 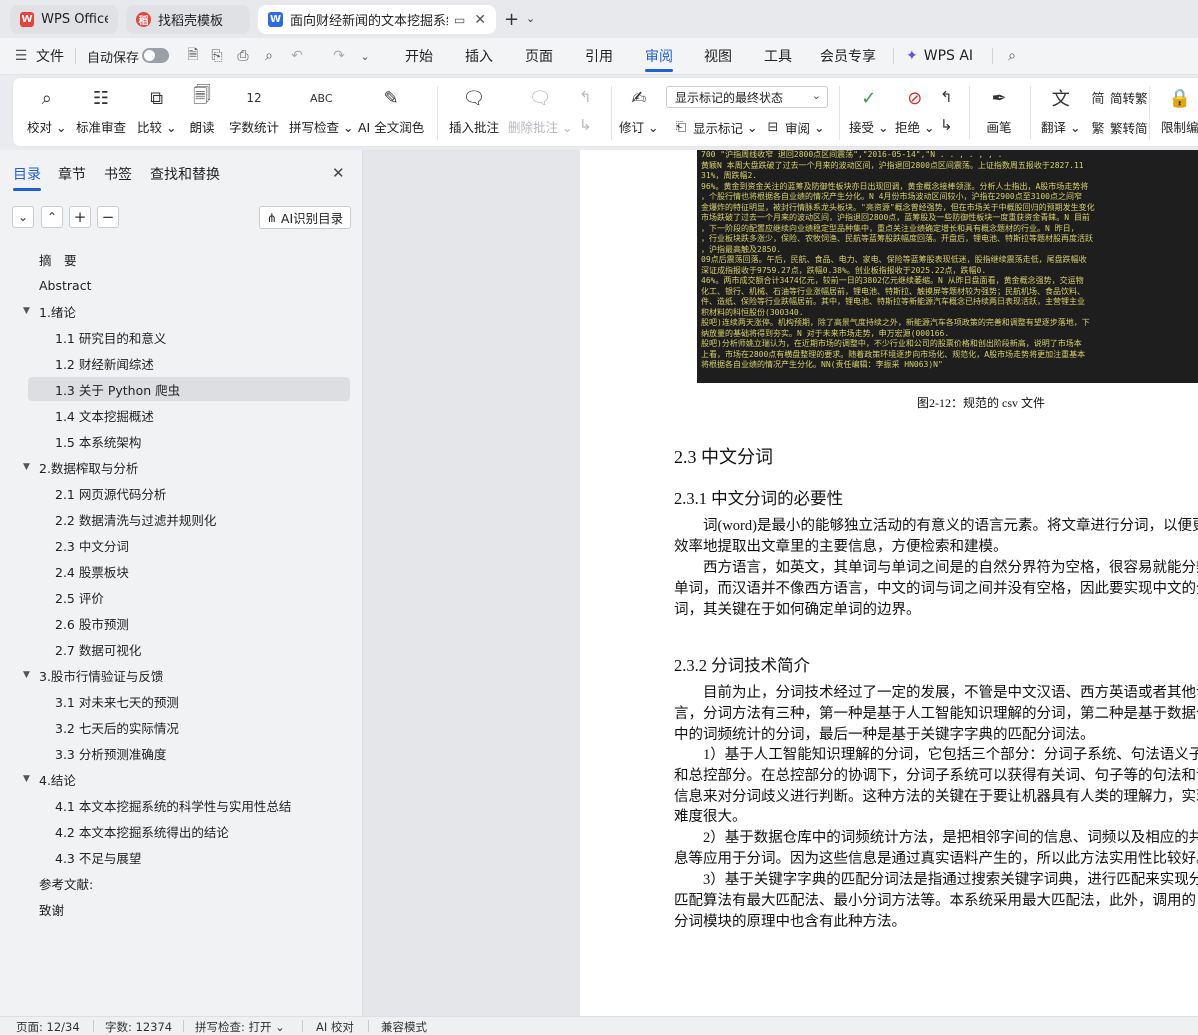 What do you see at coordinates (335, 1027) in the screenshot?
I see `ai-proof-indicator: AI 校对` at bounding box center [335, 1027].